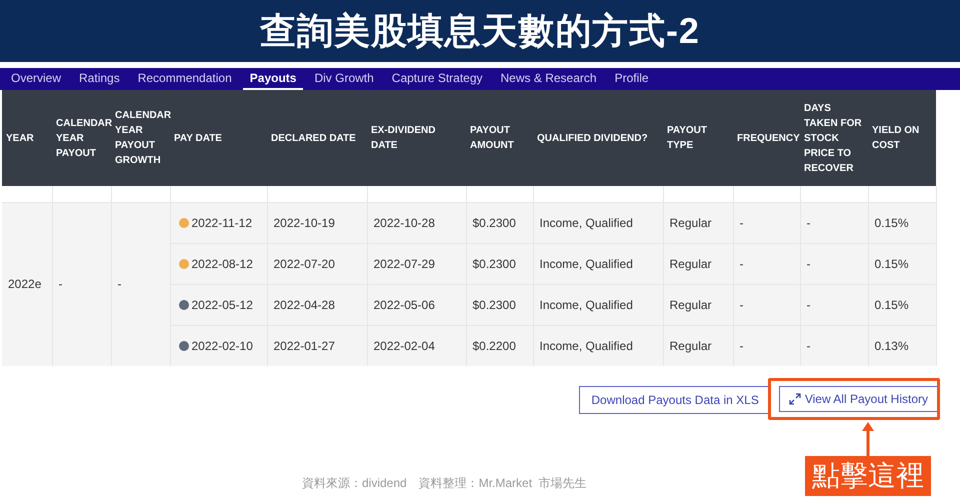 This screenshot has height=502, width=960. Describe the element at coordinates (222, 346) in the screenshot. I see `table-cell-text: 2022-02-10` at that location.